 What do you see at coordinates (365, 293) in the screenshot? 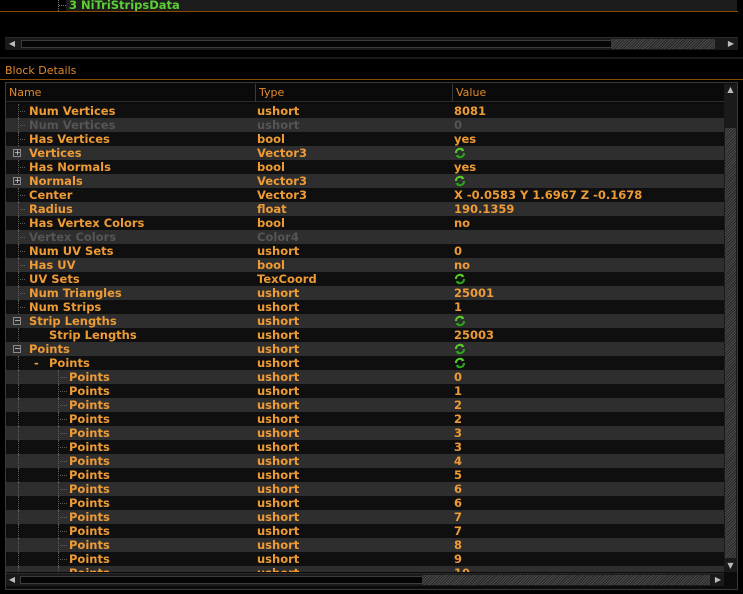
I see `table-row: Num Triangles ushort 25001` at bounding box center [365, 293].